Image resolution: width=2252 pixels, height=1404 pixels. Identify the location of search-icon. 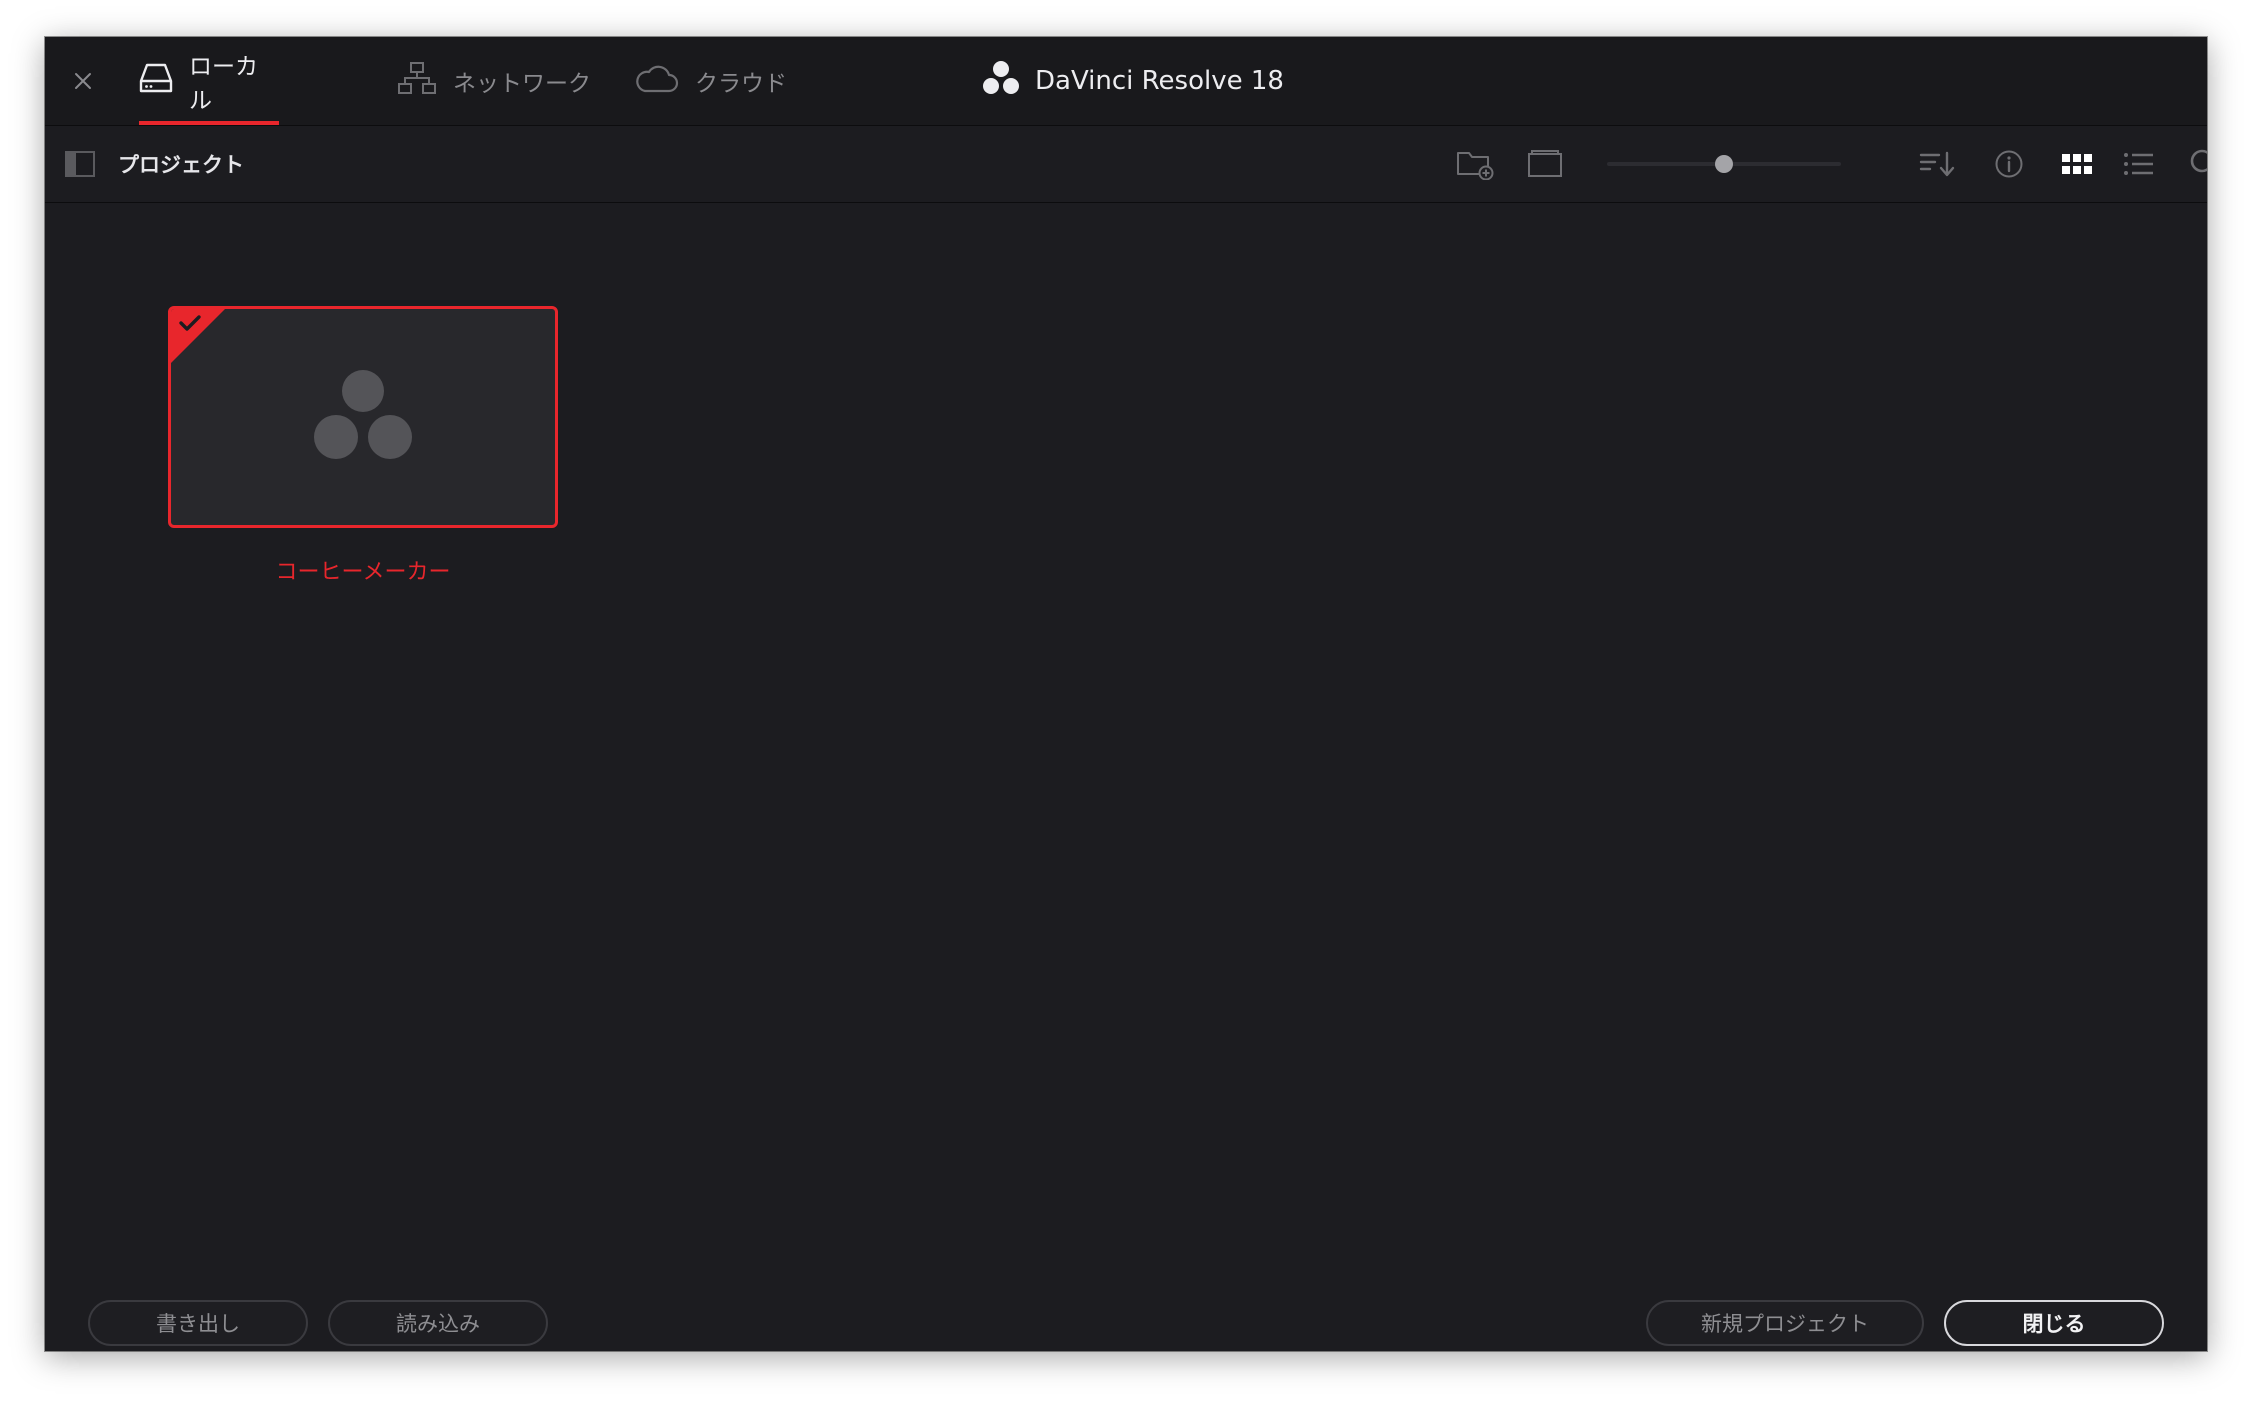
(2196, 164).